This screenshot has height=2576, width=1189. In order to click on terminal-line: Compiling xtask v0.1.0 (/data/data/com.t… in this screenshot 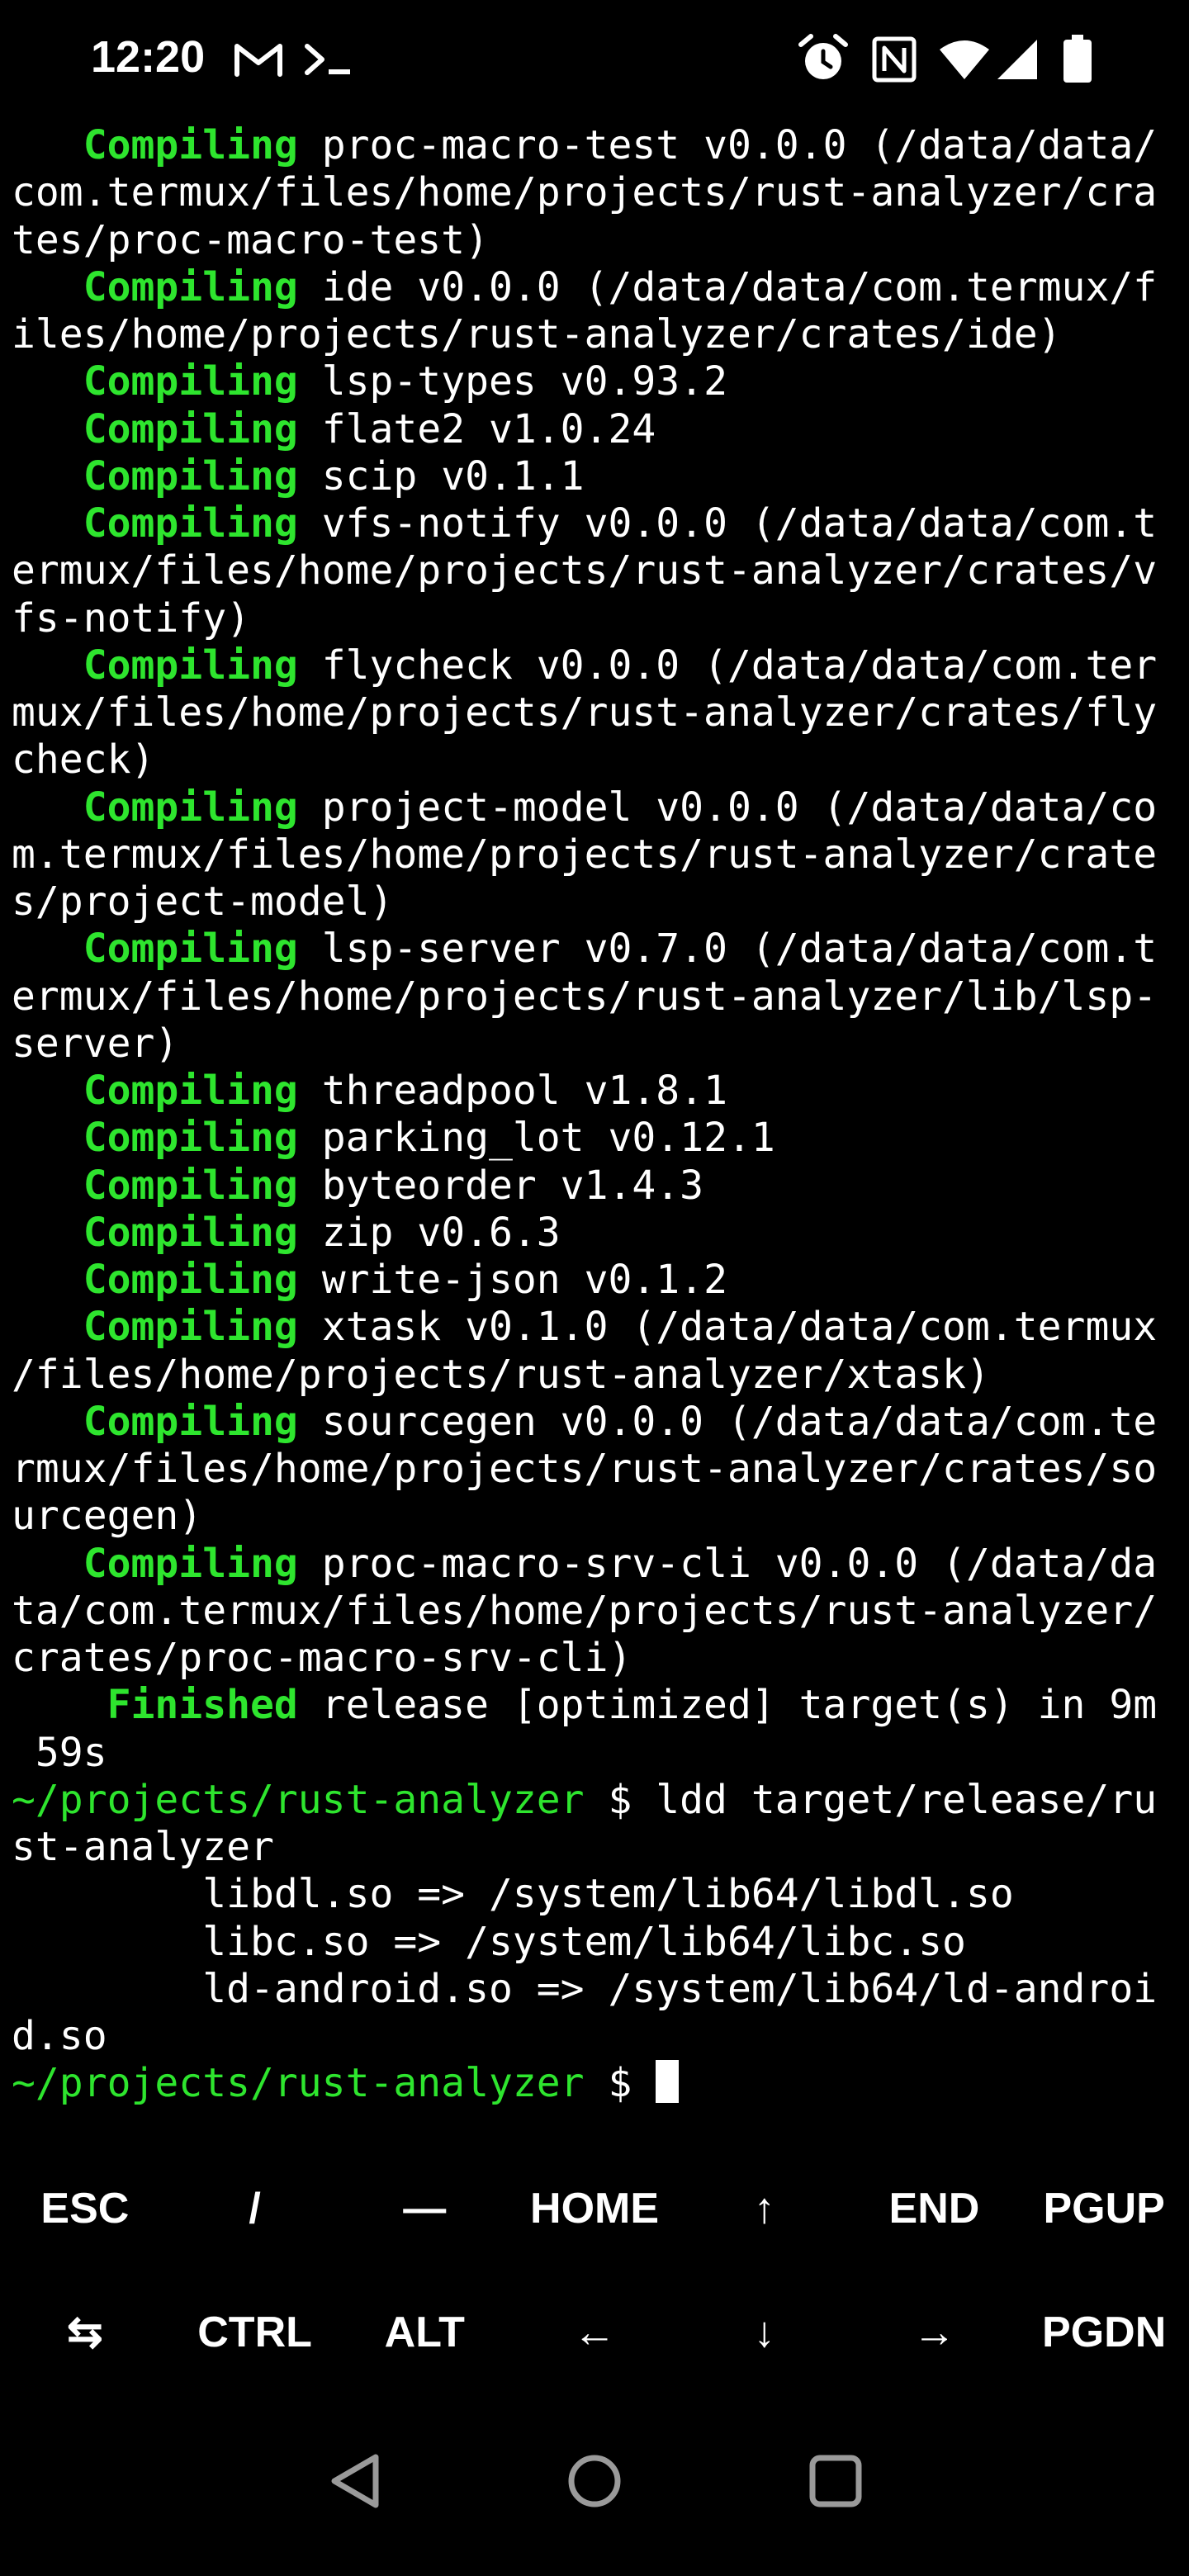, I will do `click(596, 1327)`.